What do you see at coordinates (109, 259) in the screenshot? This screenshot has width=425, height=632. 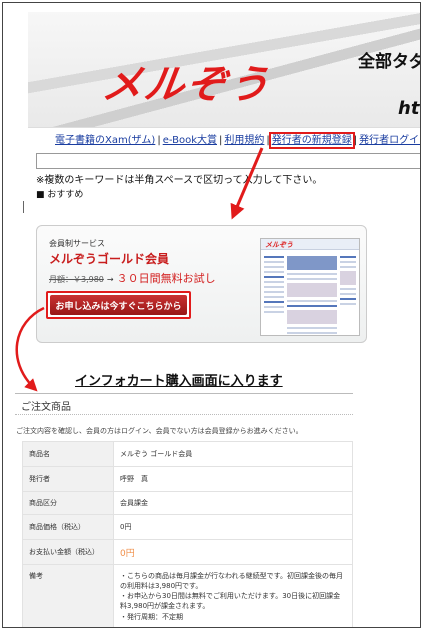 I see `promo-title: メルぞうゴールド会員` at bounding box center [109, 259].